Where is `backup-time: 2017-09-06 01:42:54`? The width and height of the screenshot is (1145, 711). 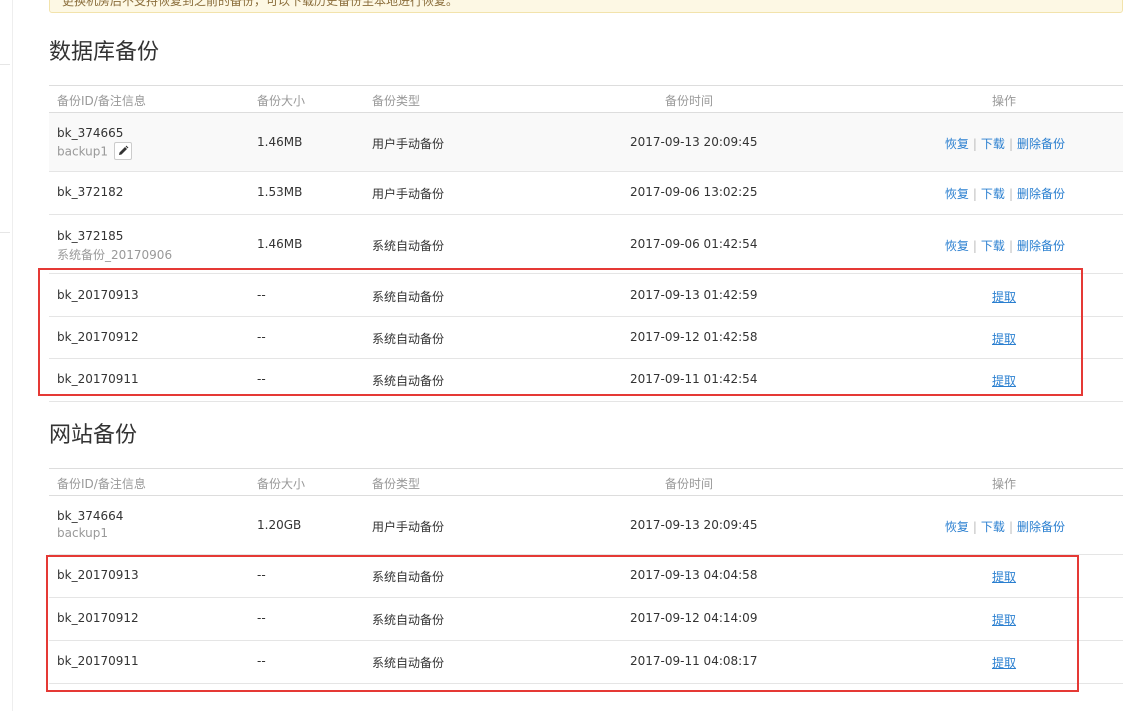
backup-time: 2017-09-06 01:42:54 is located at coordinates (694, 244).